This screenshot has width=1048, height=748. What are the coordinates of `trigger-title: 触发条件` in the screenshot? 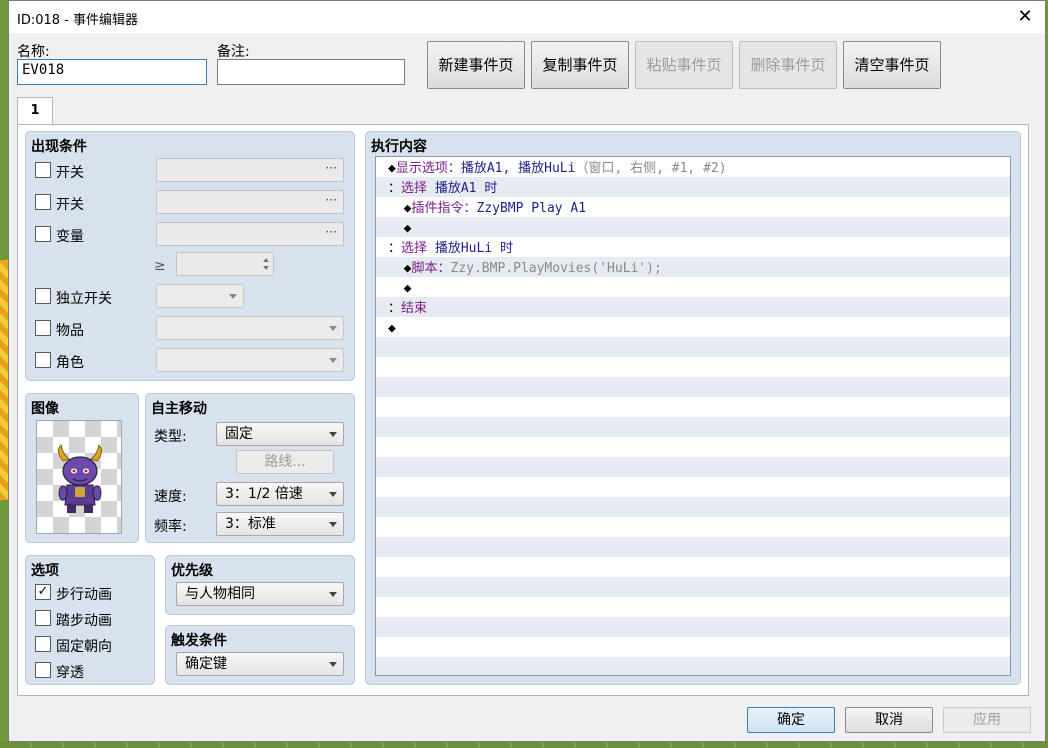 It's located at (199, 641).